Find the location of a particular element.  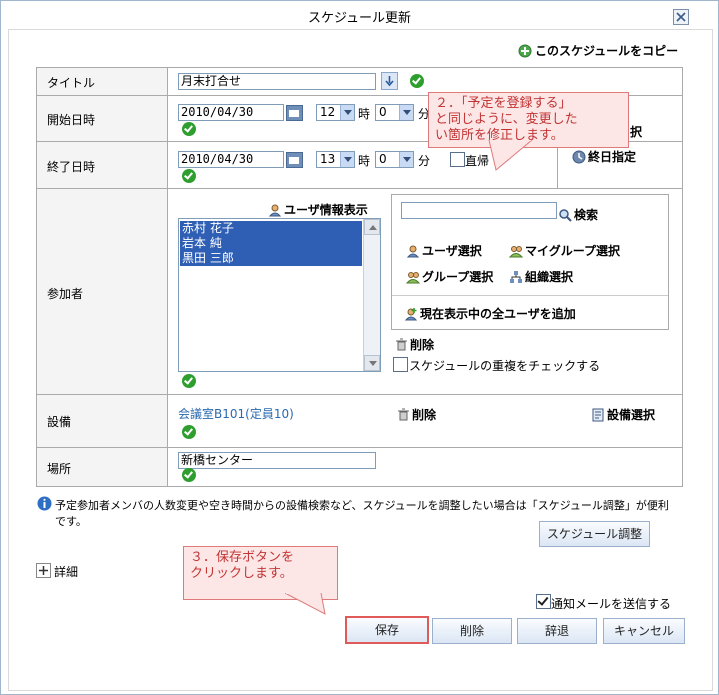

start-label: 開始日時 is located at coordinates (71, 120).